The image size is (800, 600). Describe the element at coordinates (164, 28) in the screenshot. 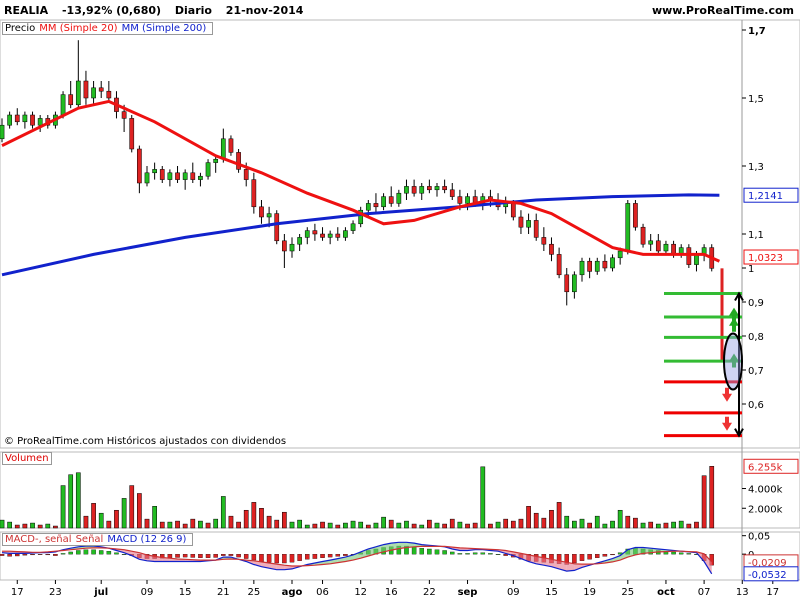

I see `legend-ma200: MM (Simple 200)` at that location.